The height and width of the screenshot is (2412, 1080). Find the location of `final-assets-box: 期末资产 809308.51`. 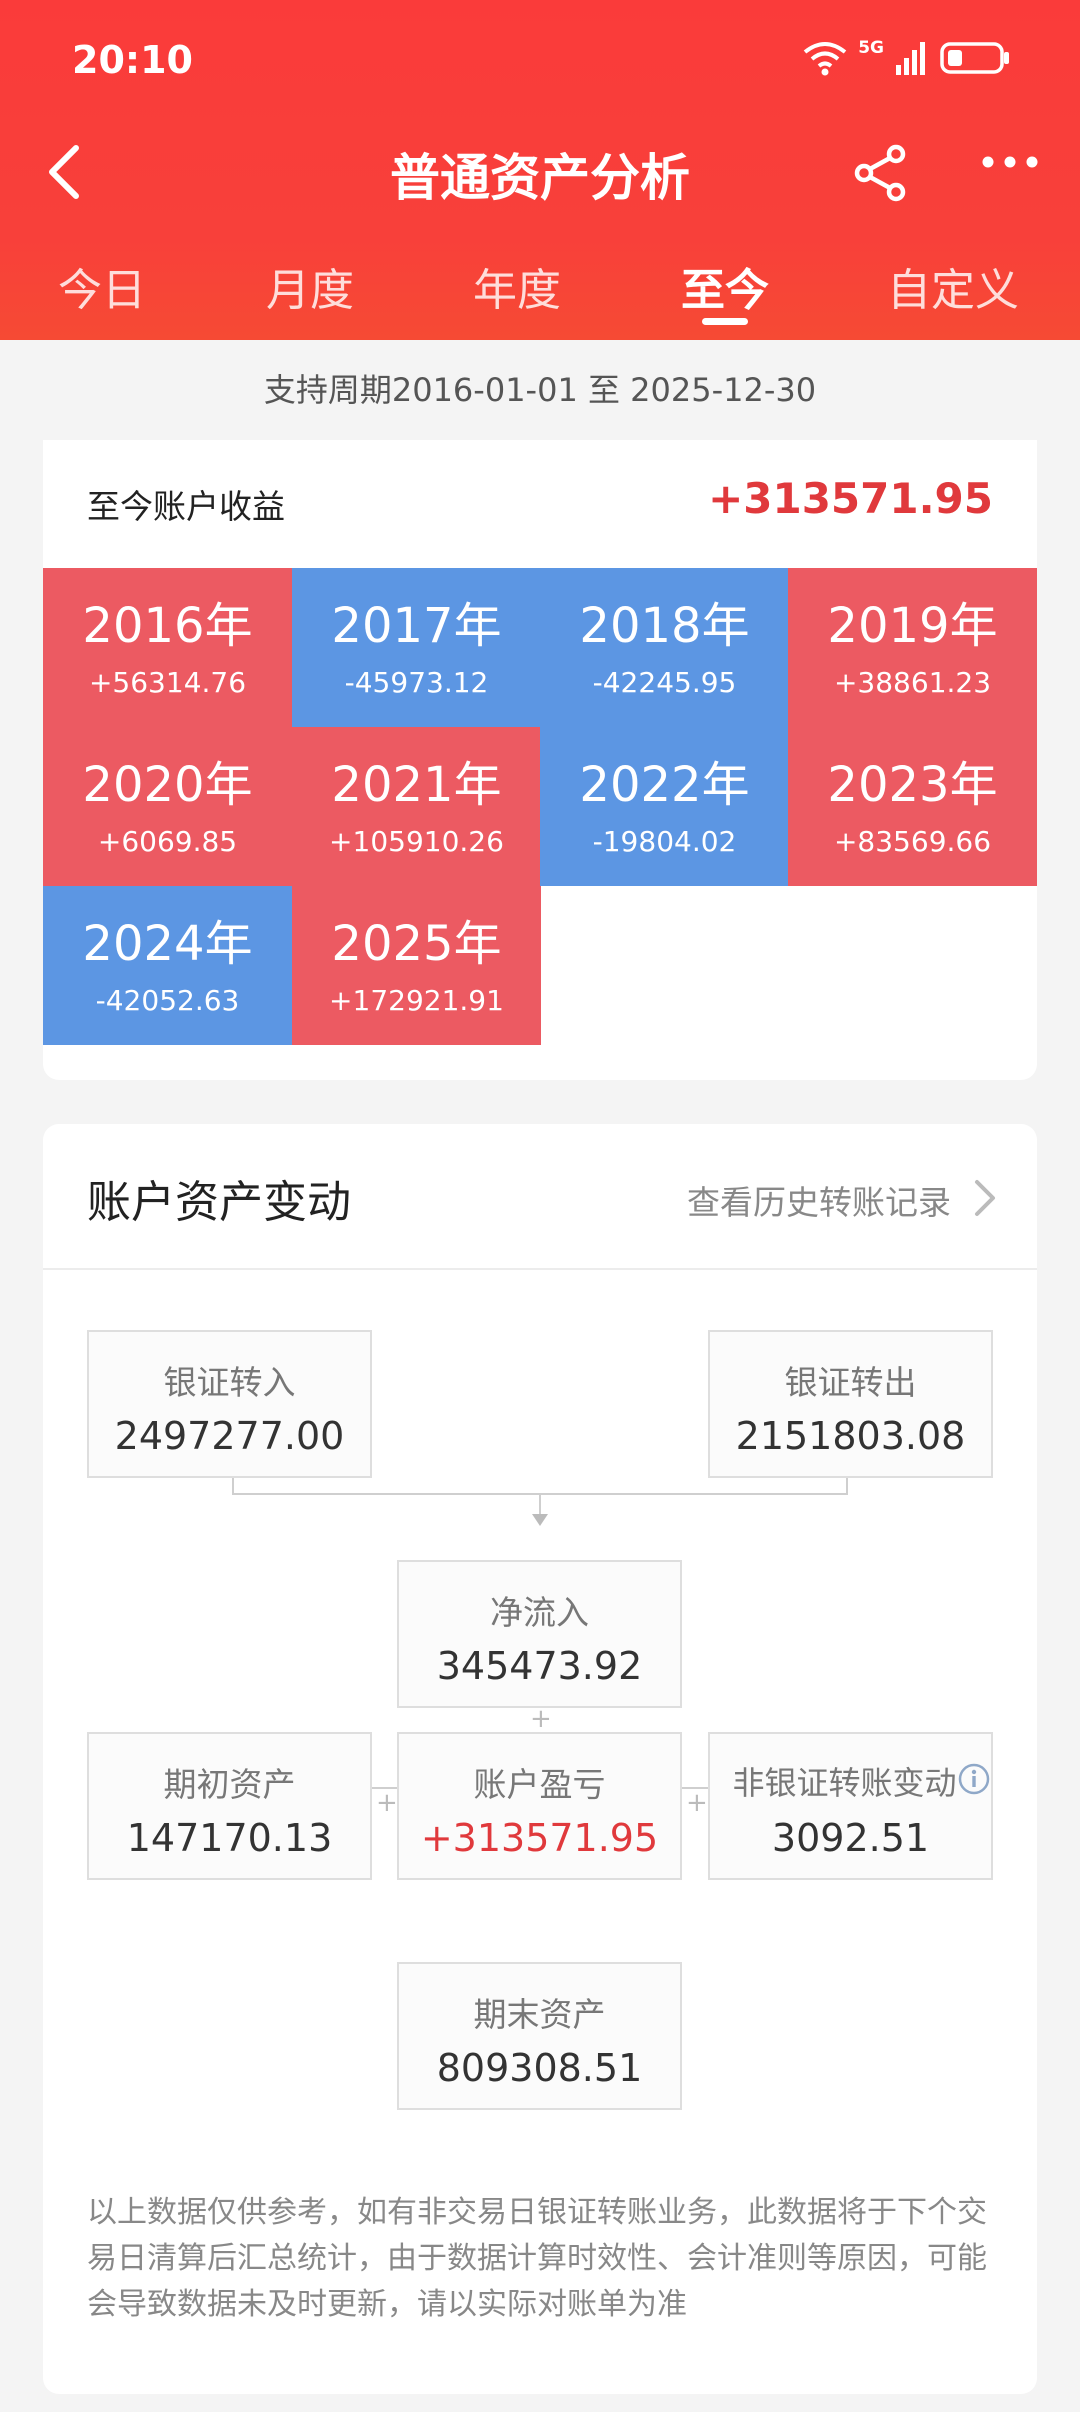

final-assets-box: 期末资产 809308.51 is located at coordinates (539, 2036).